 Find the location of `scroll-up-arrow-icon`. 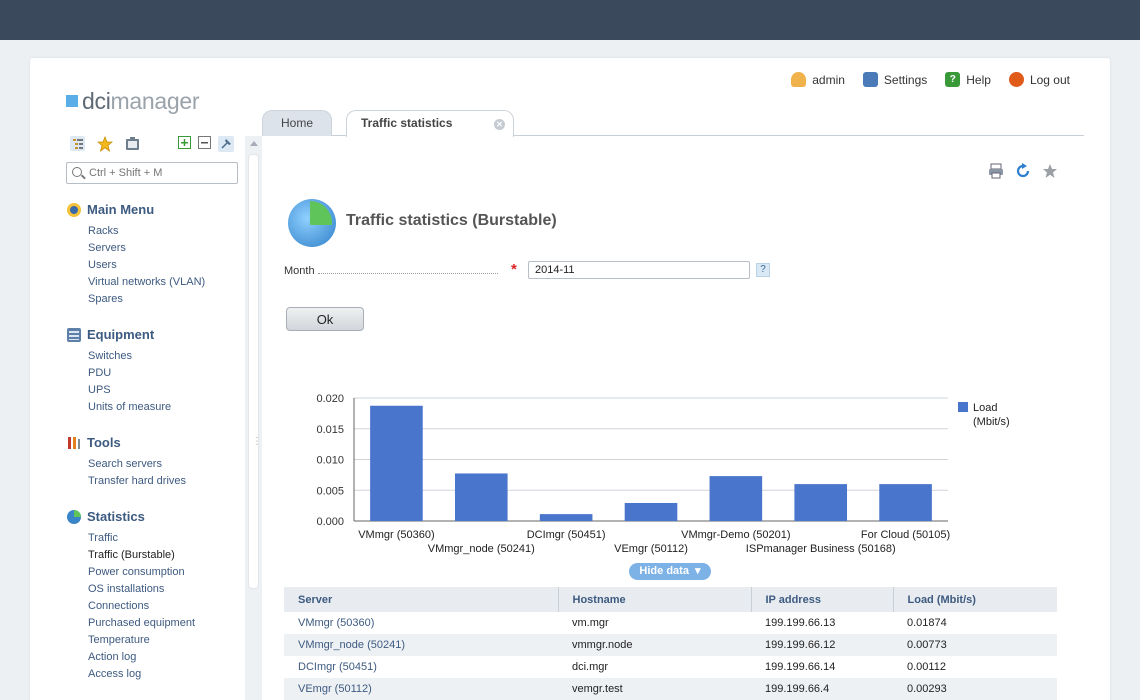

scroll-up-arrow-icon is located at coordinates (254, 143).